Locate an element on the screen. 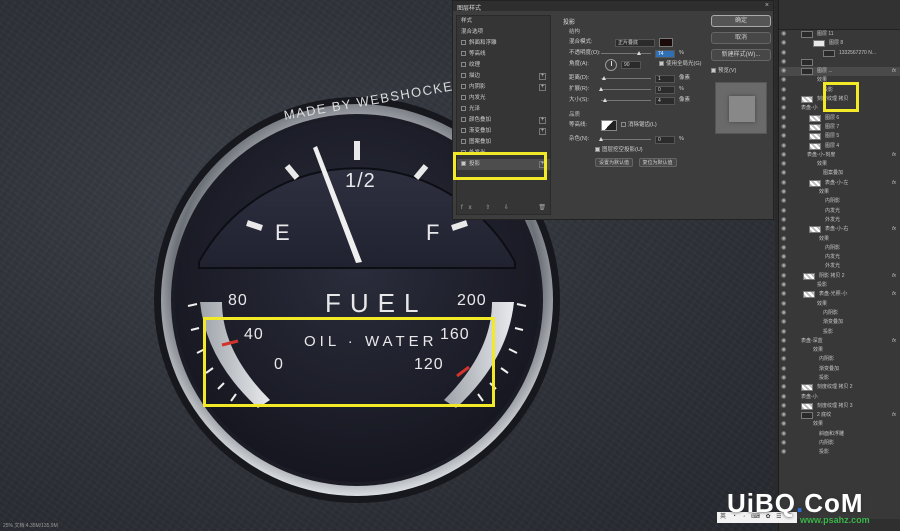 This screenshot has width=900, height=531. style-item: 内发光 is located at coordinates (503, 98).